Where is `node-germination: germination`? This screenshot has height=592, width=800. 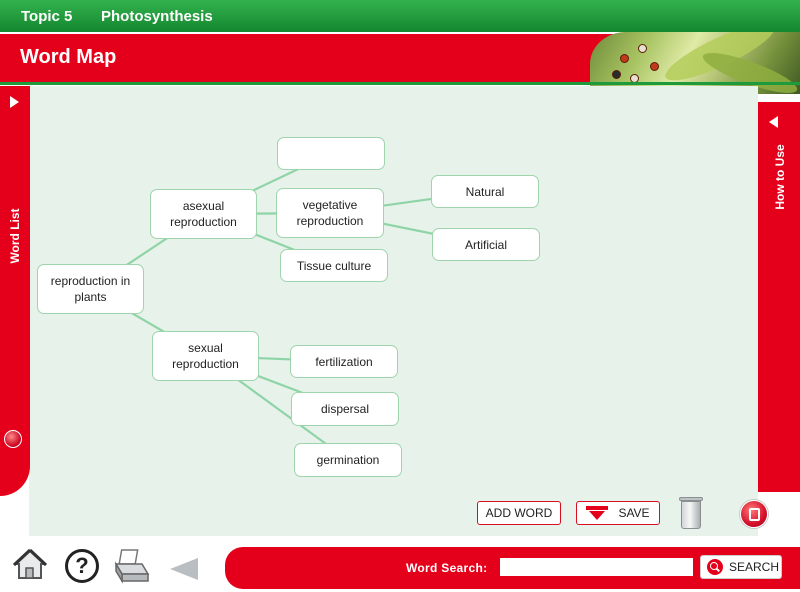 node-germination: germination is located at coordinates (348, 460).